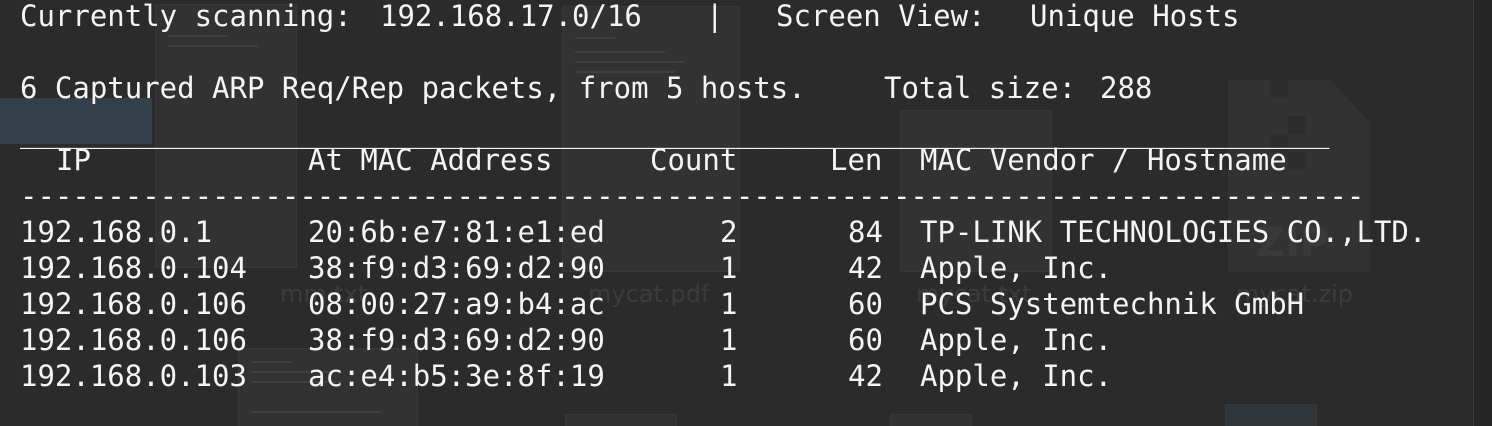 The height and width of the screenshot is (426, 1492). Describe the element at coordinates (980, 88) in the screenshot. I see `total-size-label: Total size:` at that location.